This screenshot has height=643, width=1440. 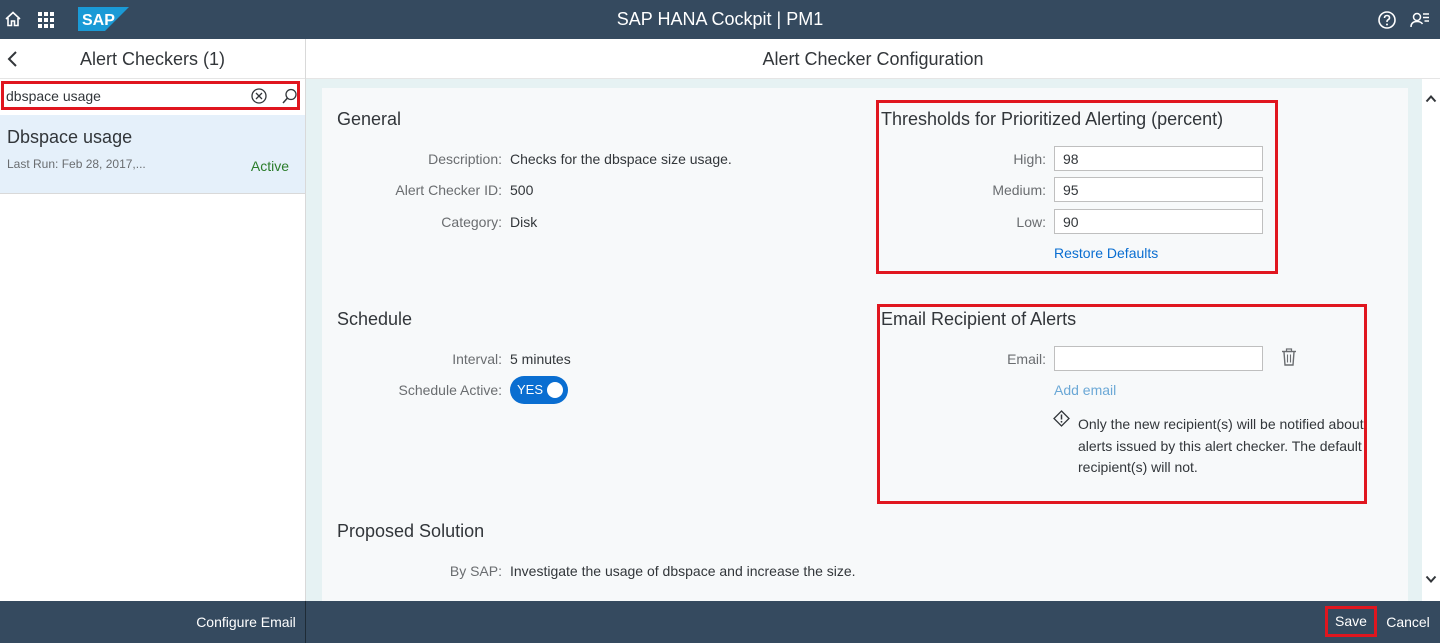 What do you see at coordinates (126, 95) in the screenshot?
I see `search-input` at bounding box center [126, 95].